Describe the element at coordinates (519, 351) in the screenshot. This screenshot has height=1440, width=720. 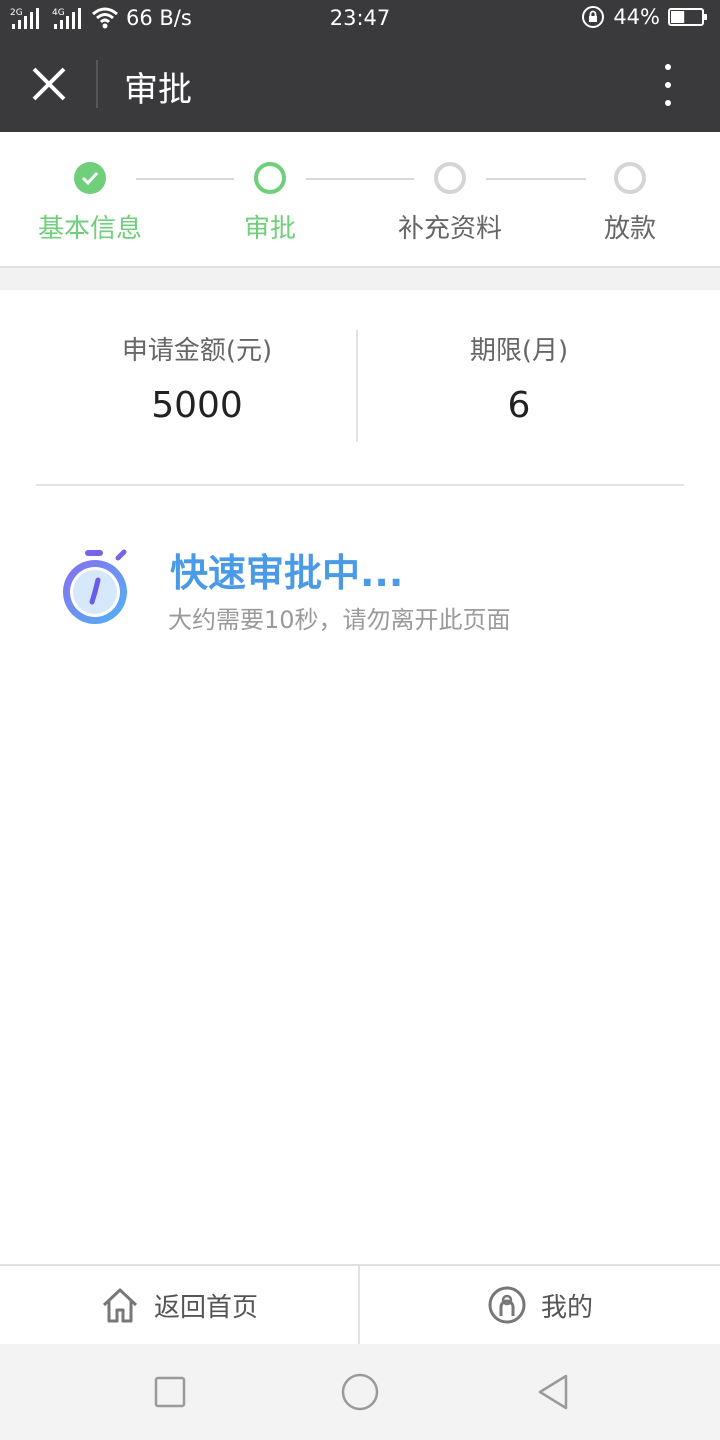
I see `loan-term-label: 期限(月)` at that location.